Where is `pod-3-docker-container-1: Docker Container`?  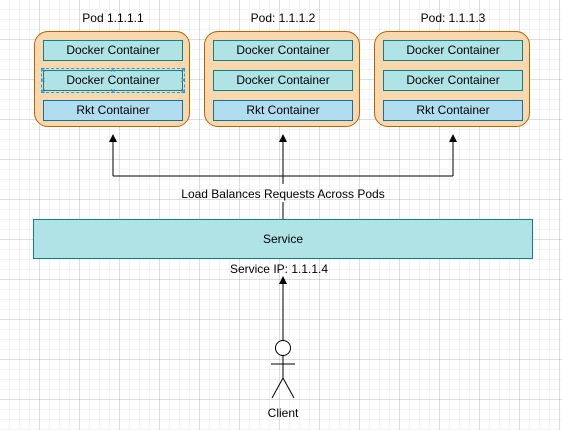 pod-3-docker-container-1: Docker Container is located at coordinates (453, 50).